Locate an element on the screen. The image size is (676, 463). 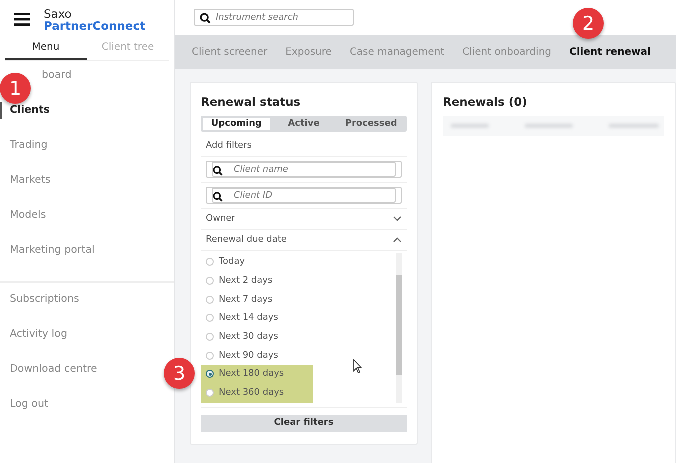
sidebar-item: Activity log is located at coordinates (38, 334).